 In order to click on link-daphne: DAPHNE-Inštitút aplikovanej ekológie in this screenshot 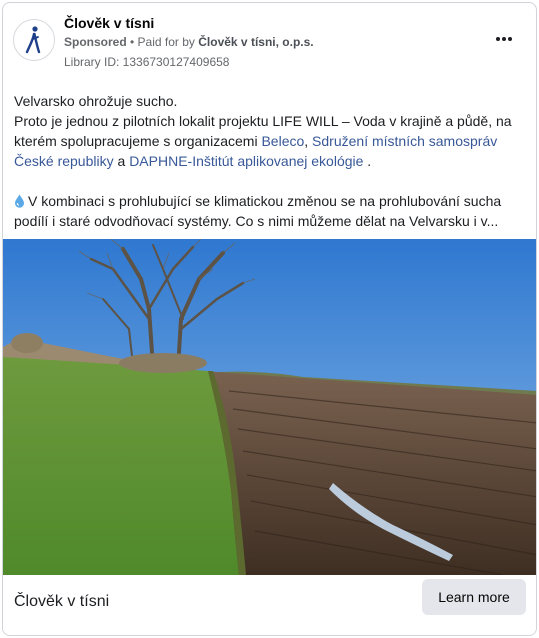, I will do `click(246, 161)`.